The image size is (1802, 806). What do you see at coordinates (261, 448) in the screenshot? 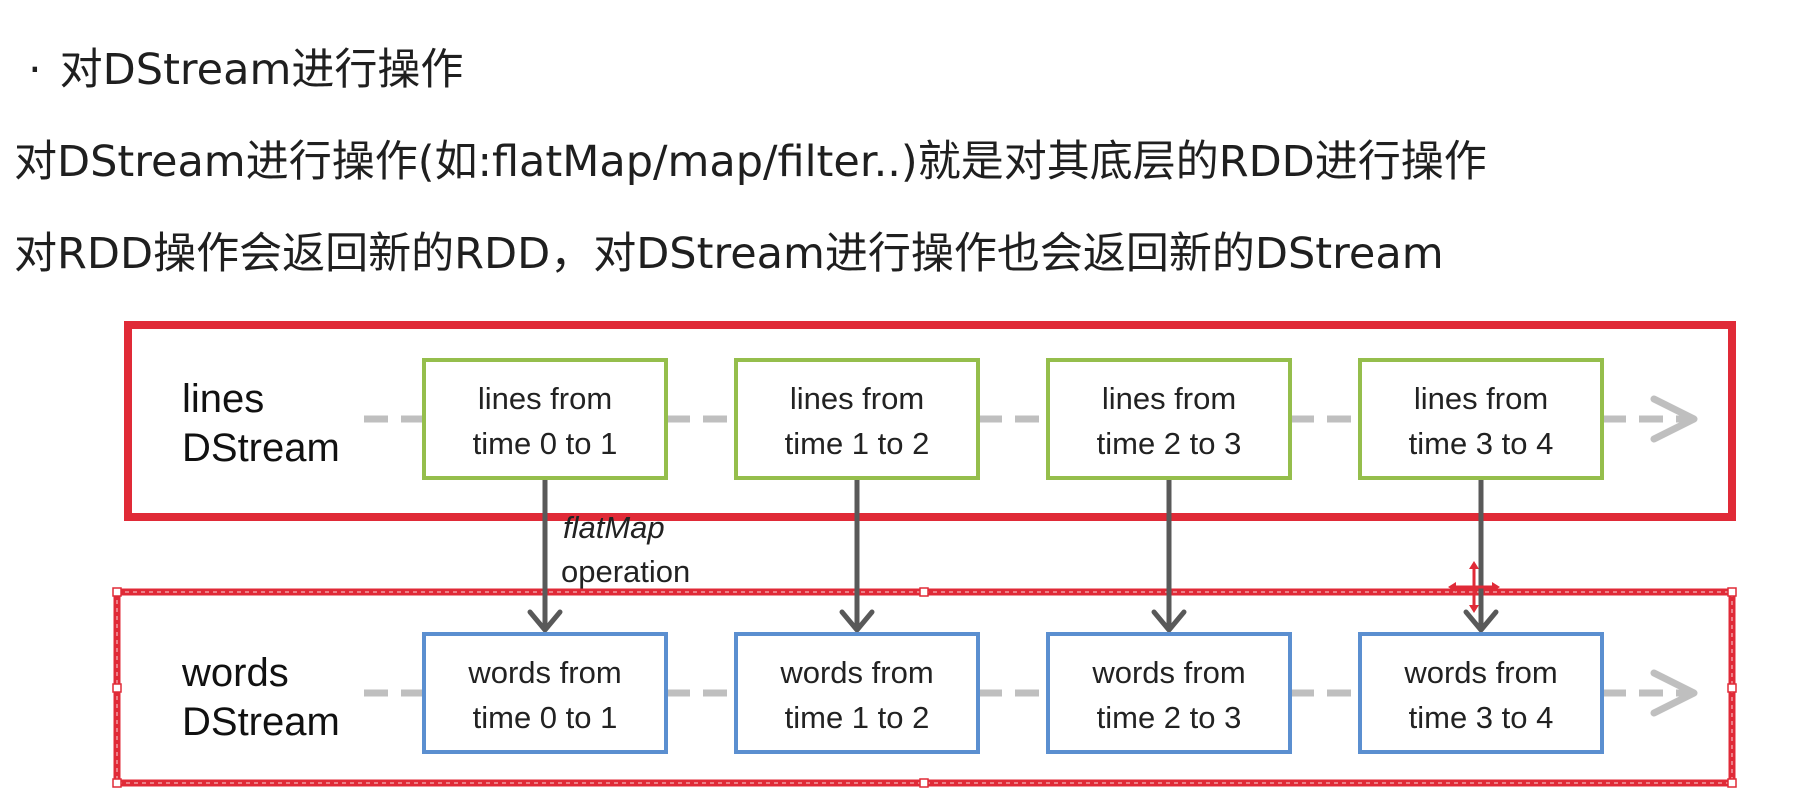
I see `lines-stream-label-2: DStream` at bounding box center [261, 448].